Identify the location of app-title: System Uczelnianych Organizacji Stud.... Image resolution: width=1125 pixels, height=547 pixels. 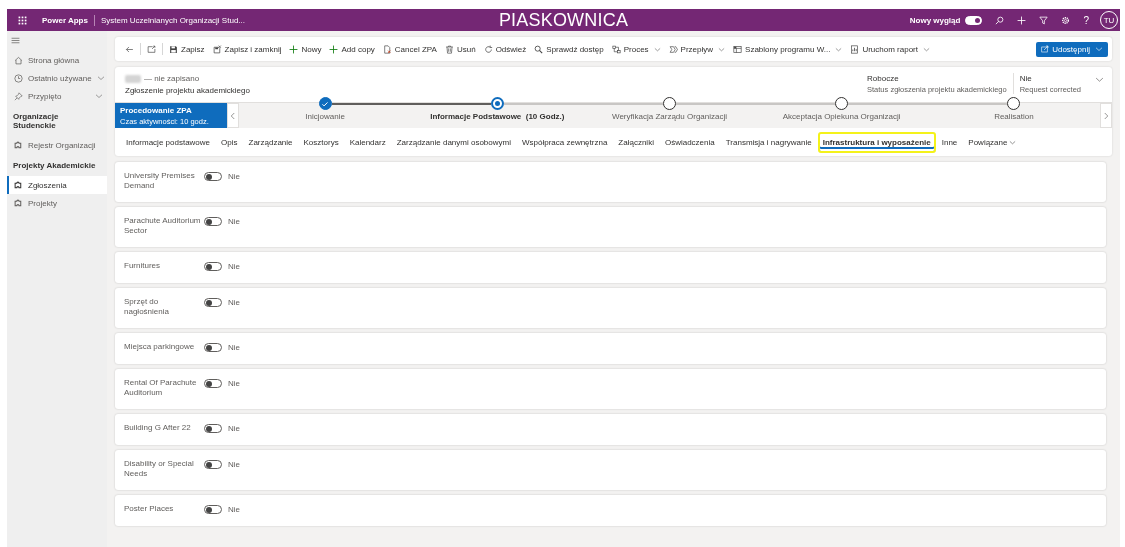
(172, 20).